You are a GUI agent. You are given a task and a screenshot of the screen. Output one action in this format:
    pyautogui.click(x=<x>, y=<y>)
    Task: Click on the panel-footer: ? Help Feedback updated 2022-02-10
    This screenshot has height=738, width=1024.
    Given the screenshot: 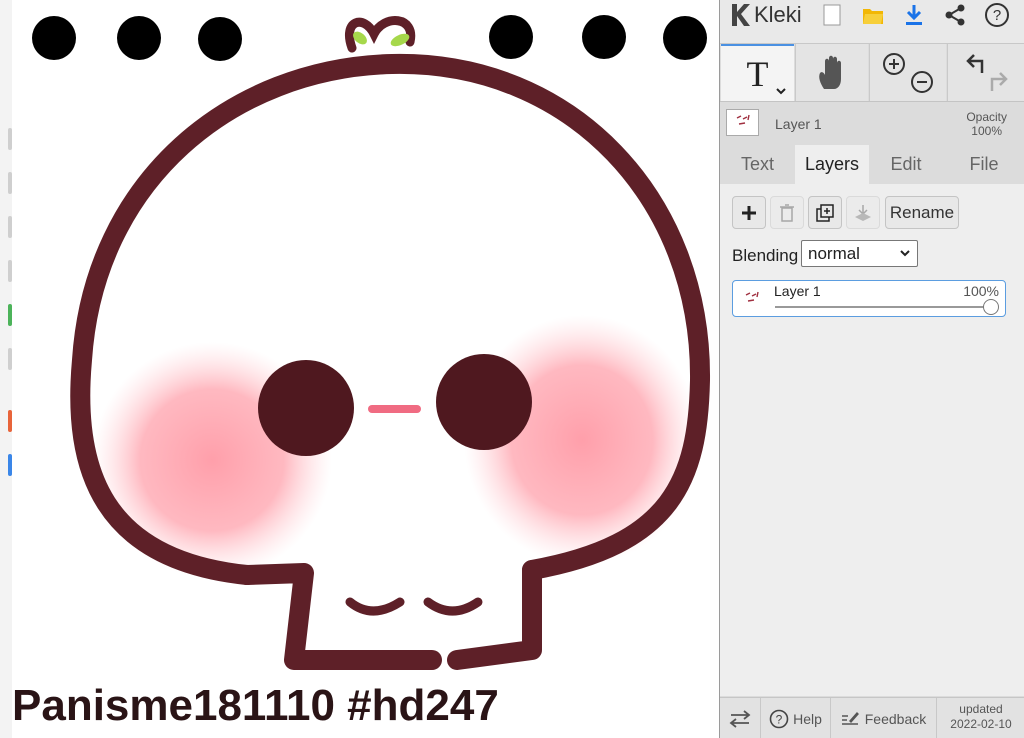 What is the action you would take?
    pyautogui.click(x=872, y=717)
    